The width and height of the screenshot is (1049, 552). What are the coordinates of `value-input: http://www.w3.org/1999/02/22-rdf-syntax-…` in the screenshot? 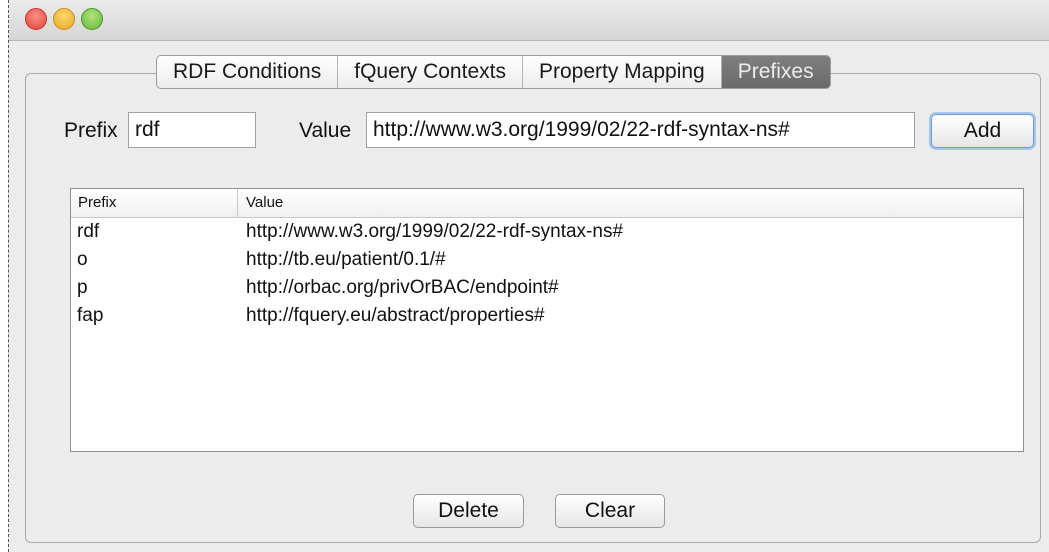 It's located at (640, 130).